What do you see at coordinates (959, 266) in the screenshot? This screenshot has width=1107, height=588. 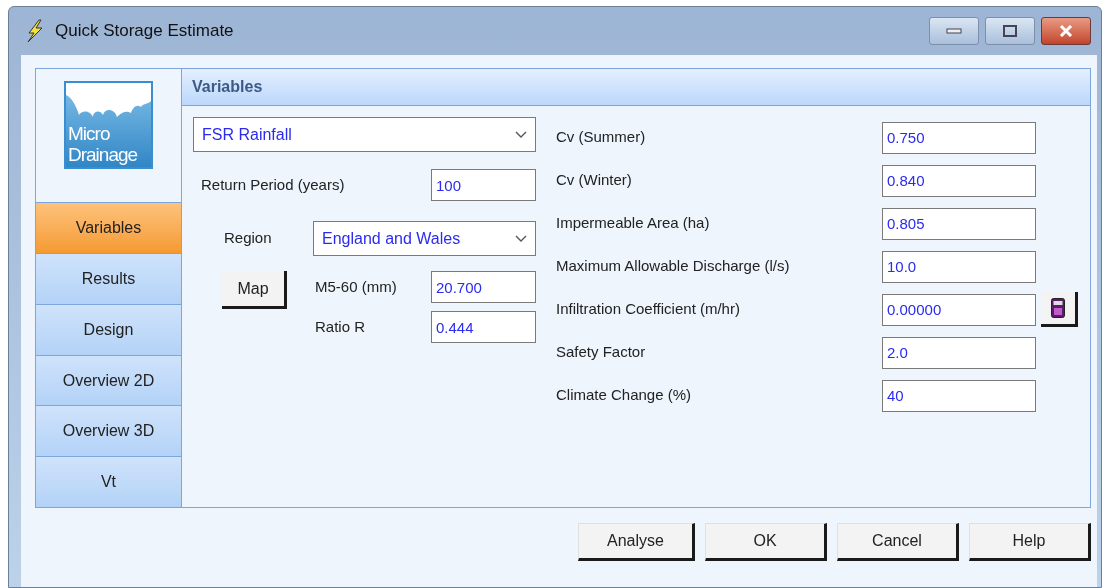 I see `input-field: 10.0` at bounding box center [959, 266].